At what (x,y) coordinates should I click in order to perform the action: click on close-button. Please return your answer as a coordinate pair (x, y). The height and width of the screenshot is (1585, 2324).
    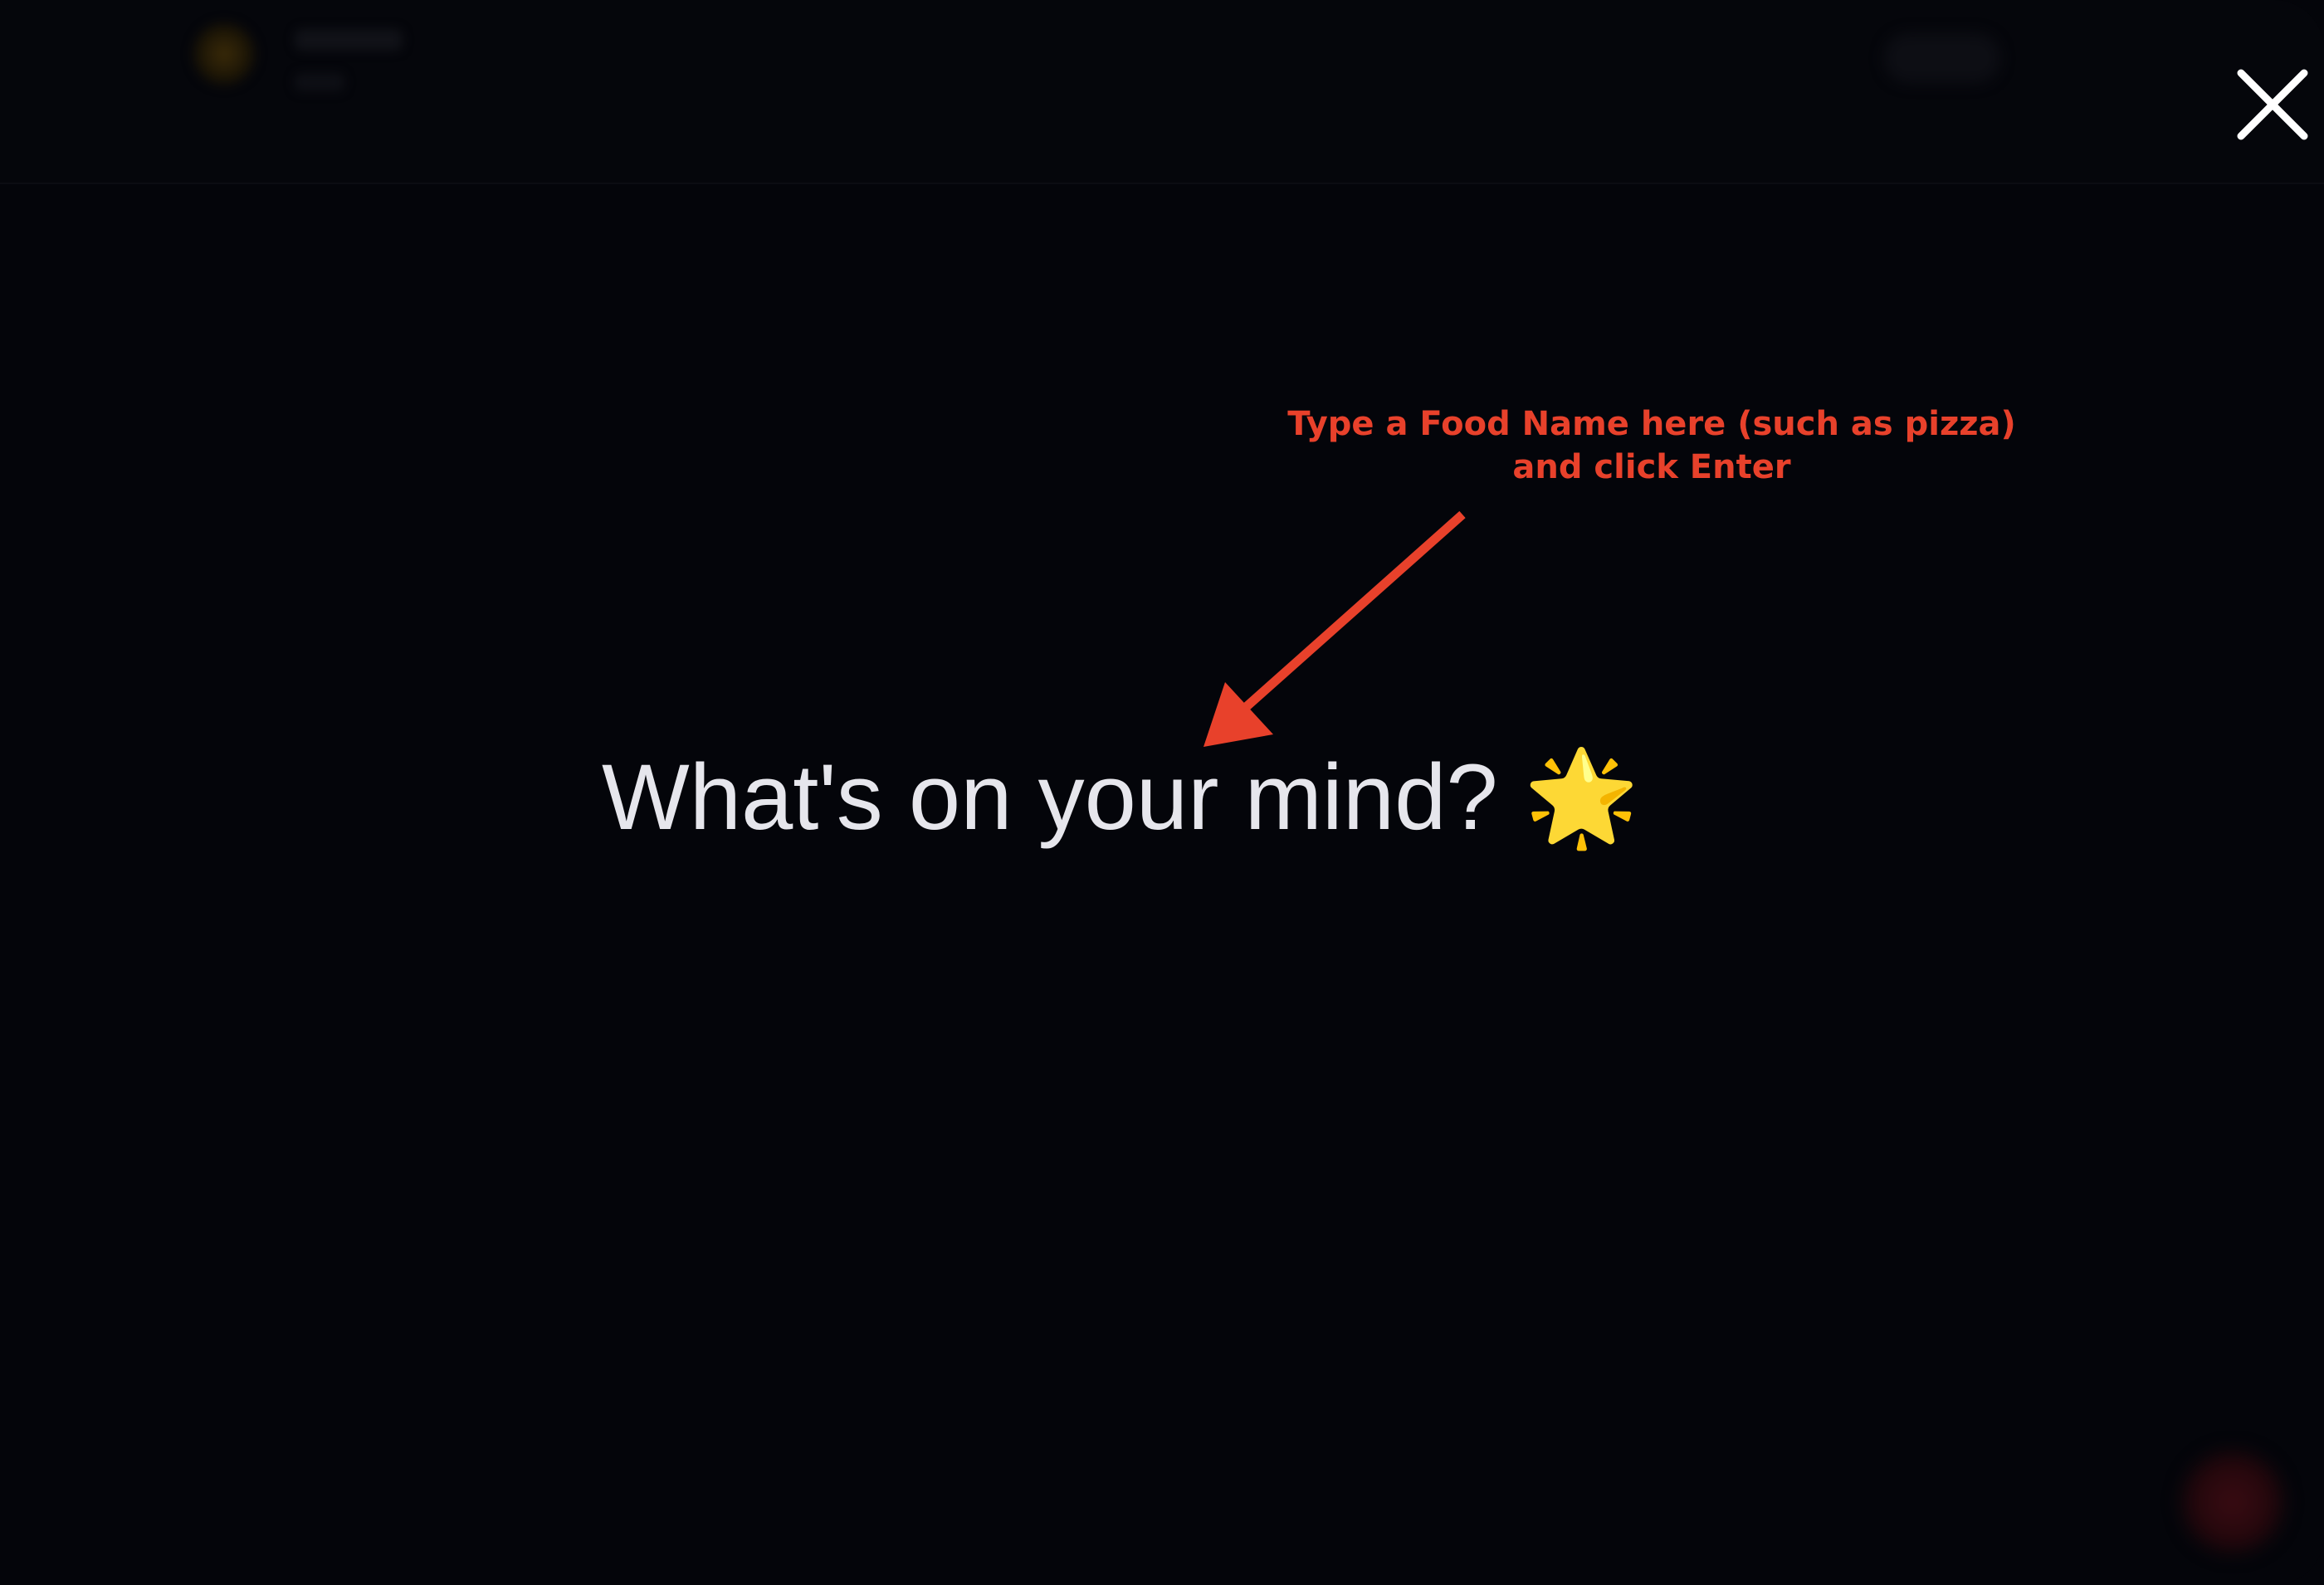
    Looking at the image, I should click on (2273, 104).